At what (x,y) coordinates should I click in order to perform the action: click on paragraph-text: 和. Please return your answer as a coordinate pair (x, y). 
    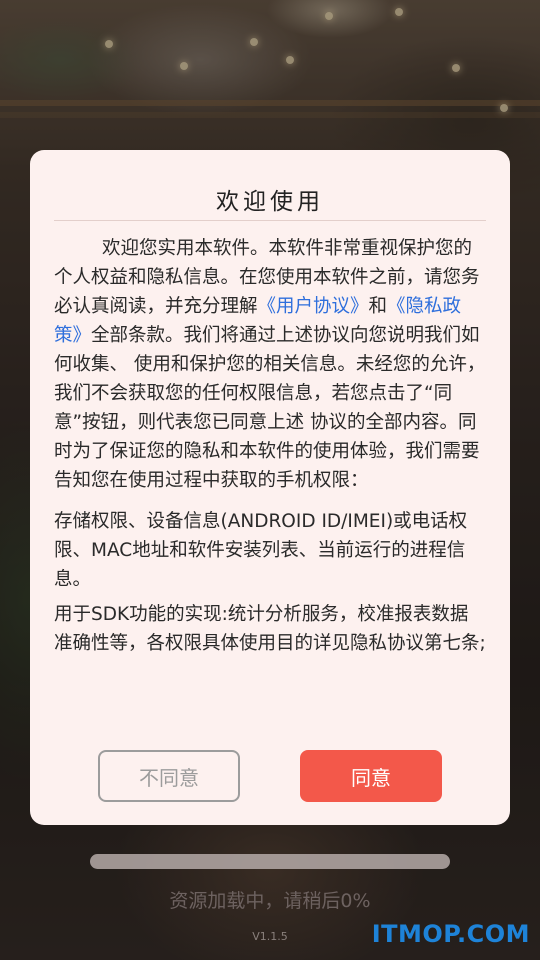
    Looking at the image, I should click on (378, 306).